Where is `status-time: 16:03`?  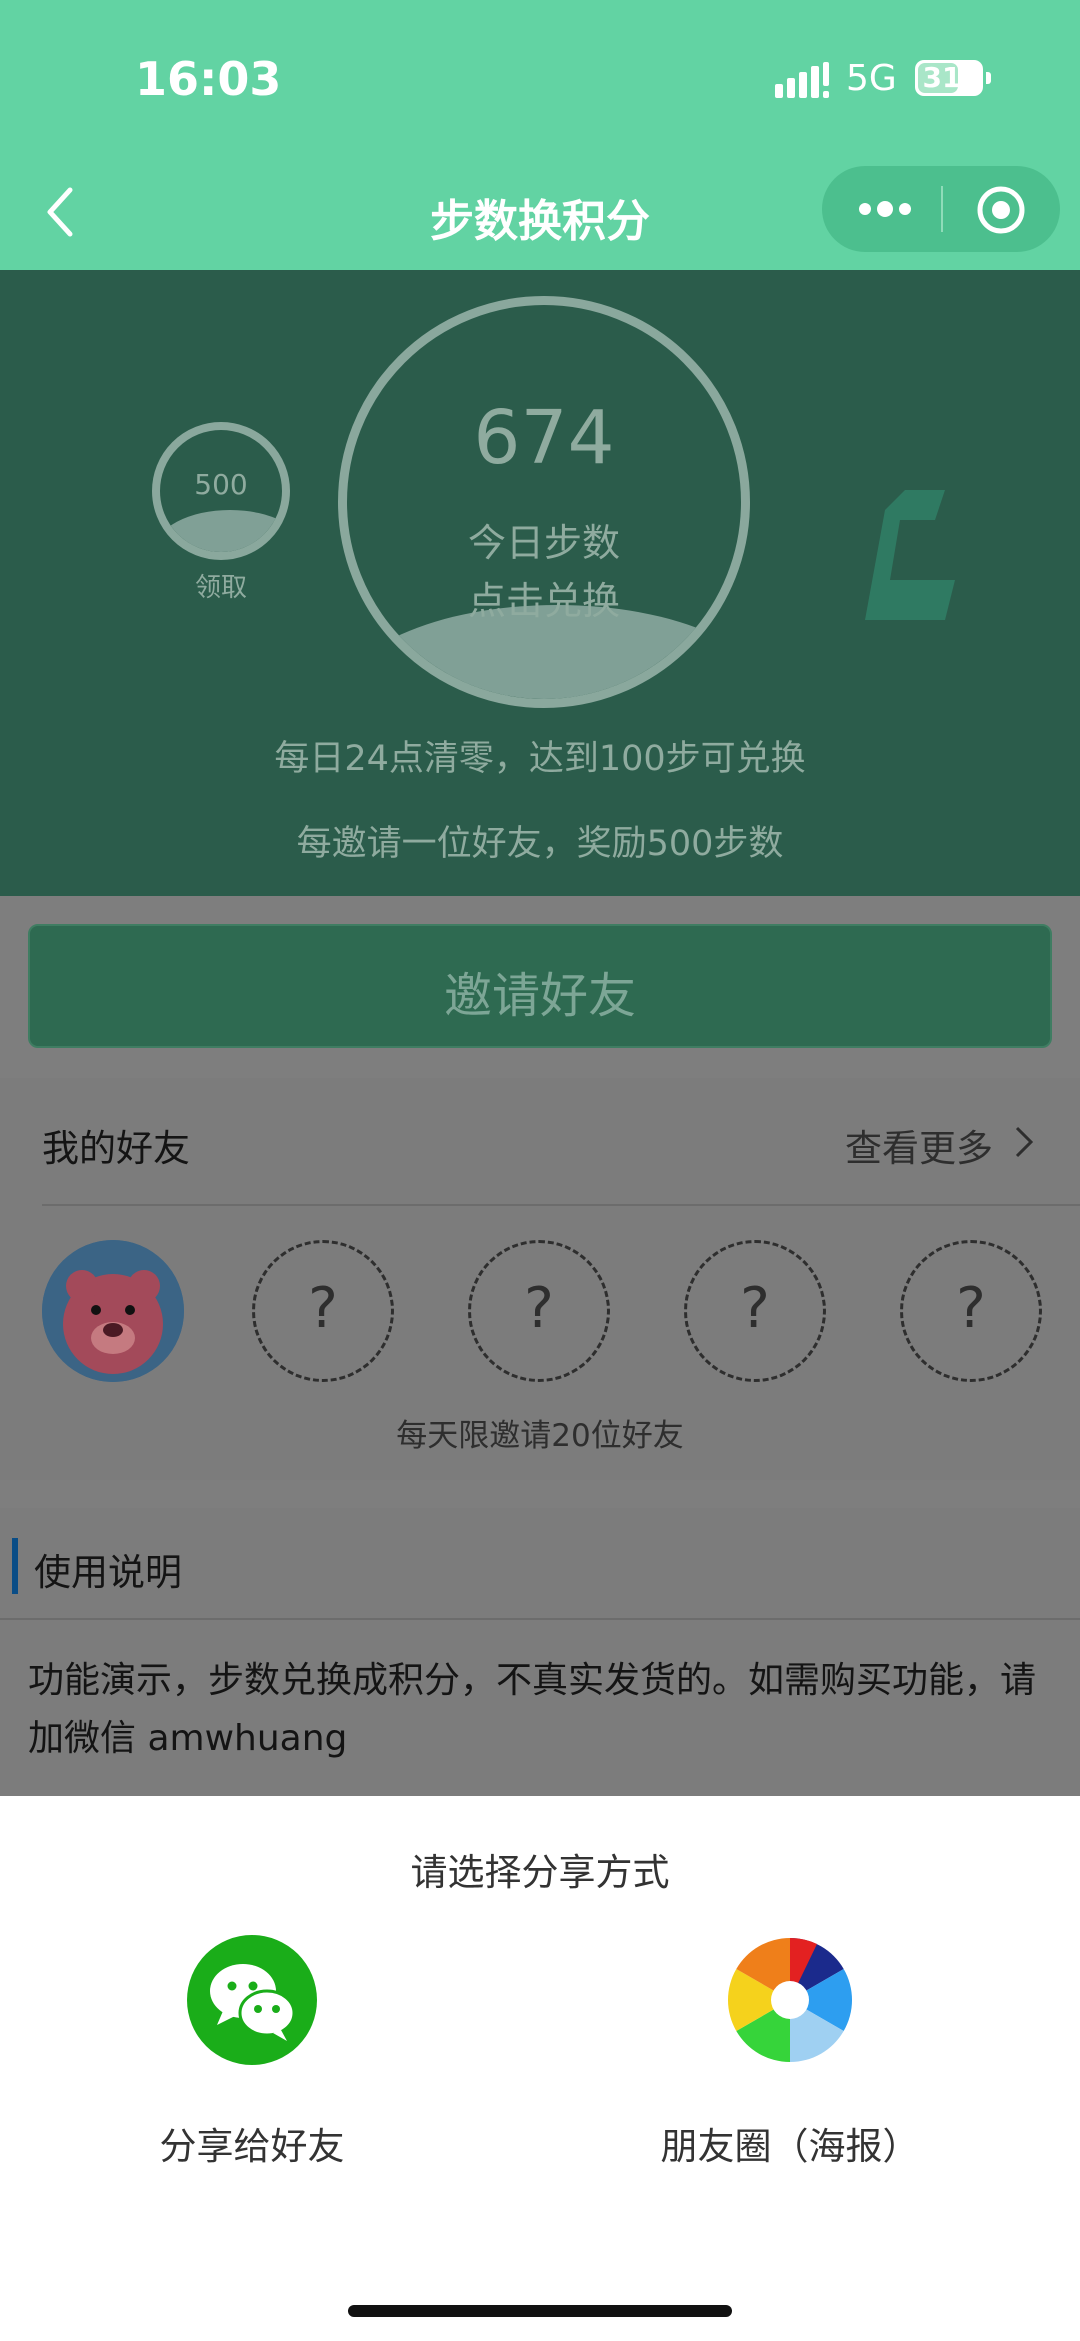
status-time: 16:03 is located at coordinates (208, 79).